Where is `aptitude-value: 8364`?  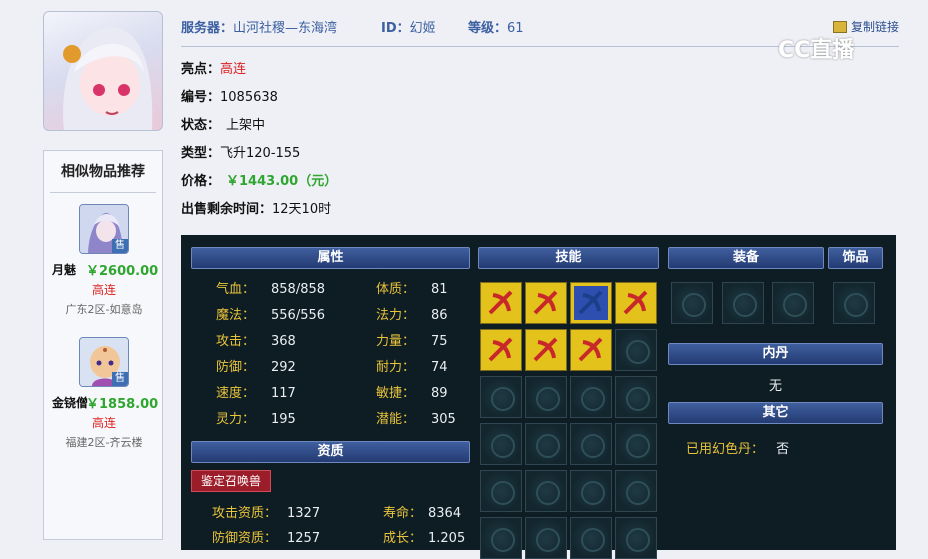
aptitude-value: 8364 is located at coordinates (445, 513).